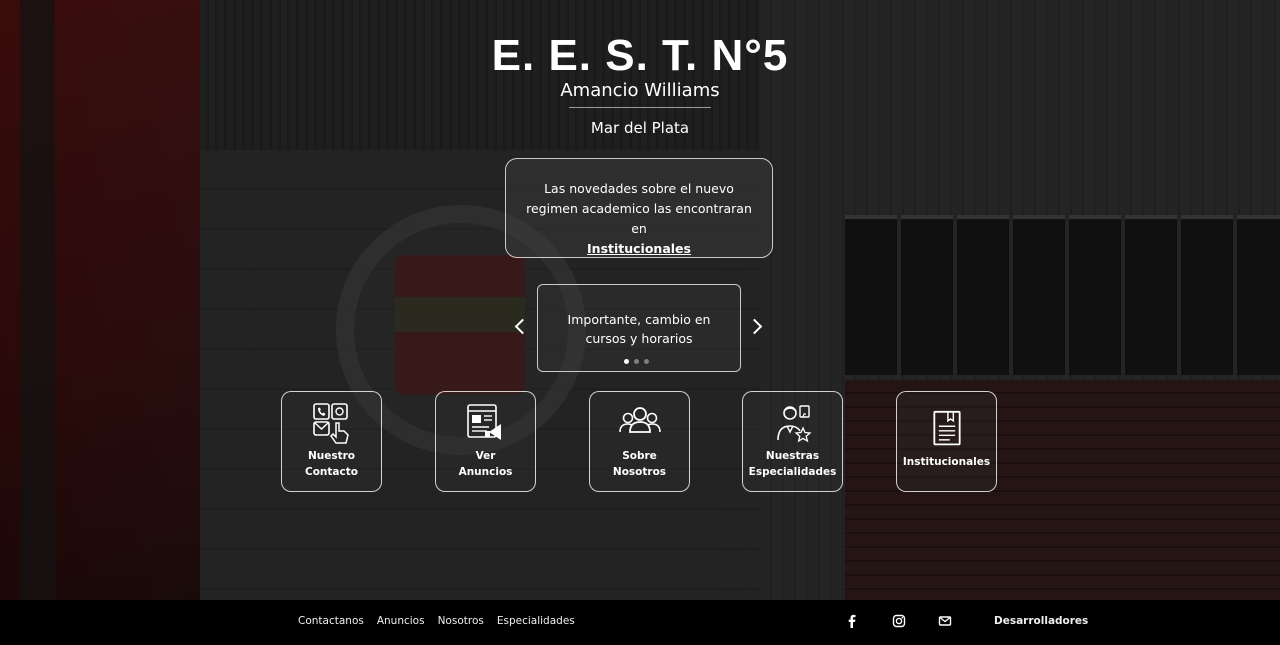 The width and height of the screenshot is (1280, 645). What do you see at coordinates (639, 420) in the screenshot?
I see `people-icon` at bounding box center [639, 420].